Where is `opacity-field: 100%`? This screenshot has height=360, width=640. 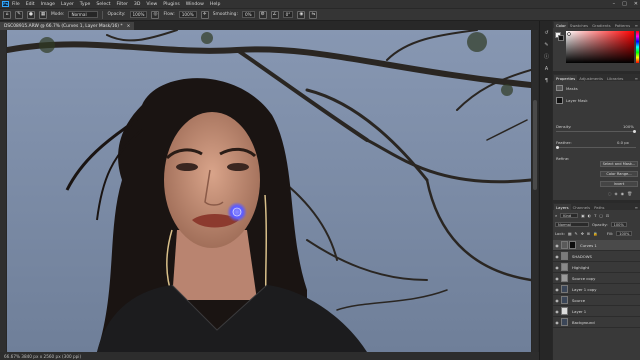 opacity-field: 100% is located at coordinates (138, 14).